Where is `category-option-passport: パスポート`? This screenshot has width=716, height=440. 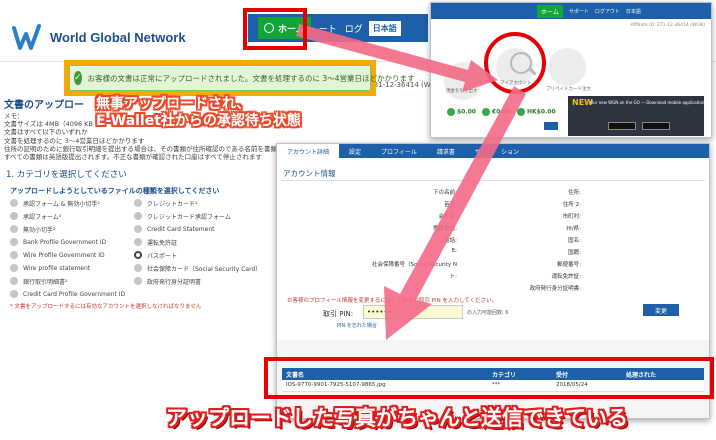
category-option-passport: パスポート is located at coordinates (196, 255).